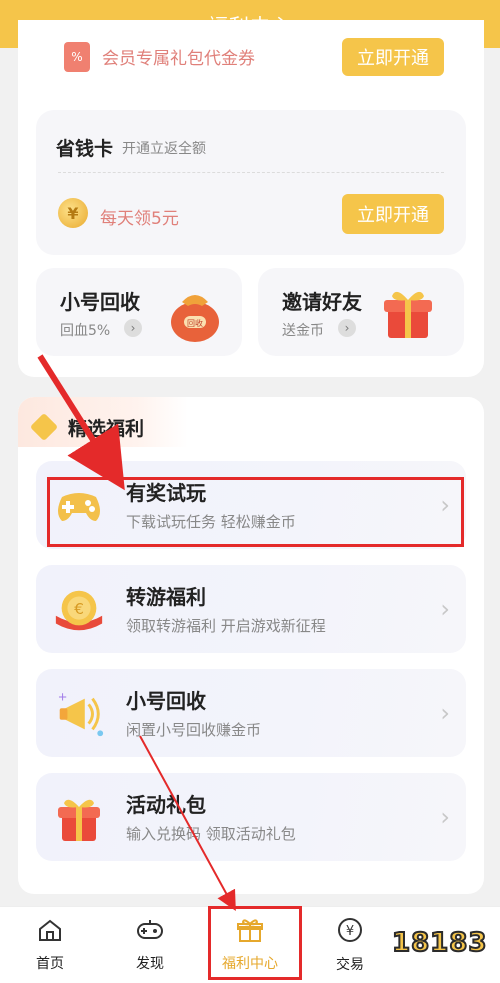  I want to click on coin-icon: €, so click(79, 610).